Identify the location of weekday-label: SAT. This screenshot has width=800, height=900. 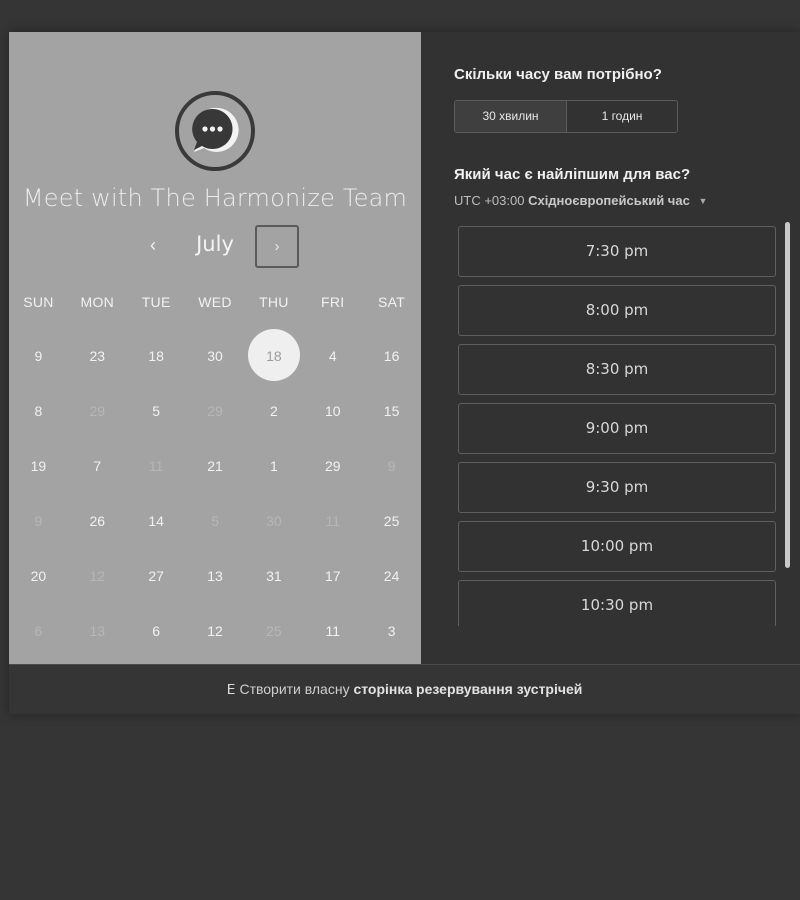
(392, 302).